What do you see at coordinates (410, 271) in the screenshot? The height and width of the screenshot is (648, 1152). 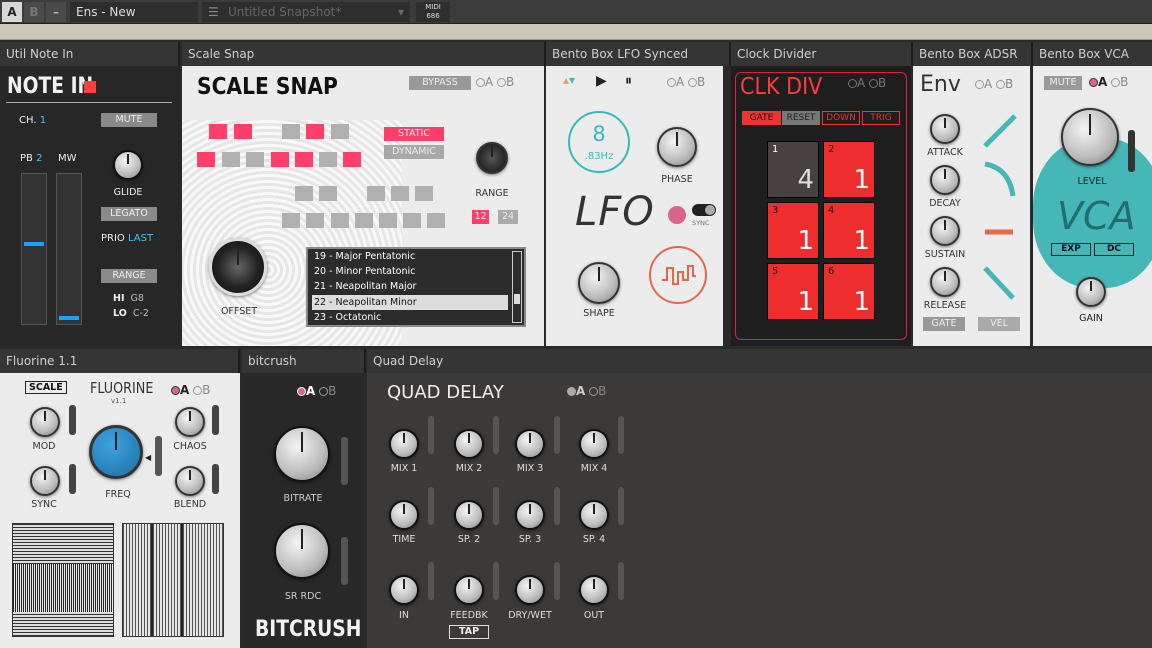 I see `list-item: 20 - Minor Pentatonic` at bounding box center [410, 271].